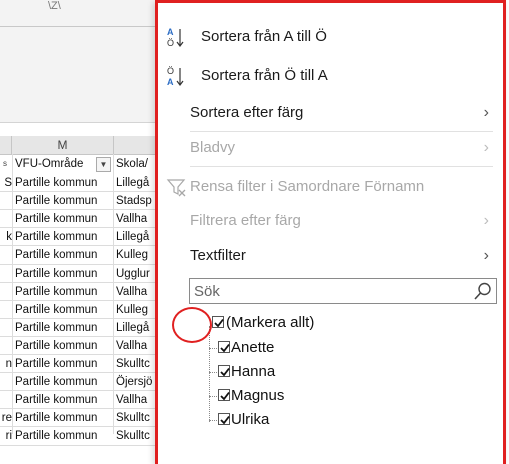 Image resolution: width=509 pixels, height=464 pixels. What do you see at coordinates (135, 274) in the screenshot?
I see `cell-school: Ugglur` at bounding box center [135, 274].